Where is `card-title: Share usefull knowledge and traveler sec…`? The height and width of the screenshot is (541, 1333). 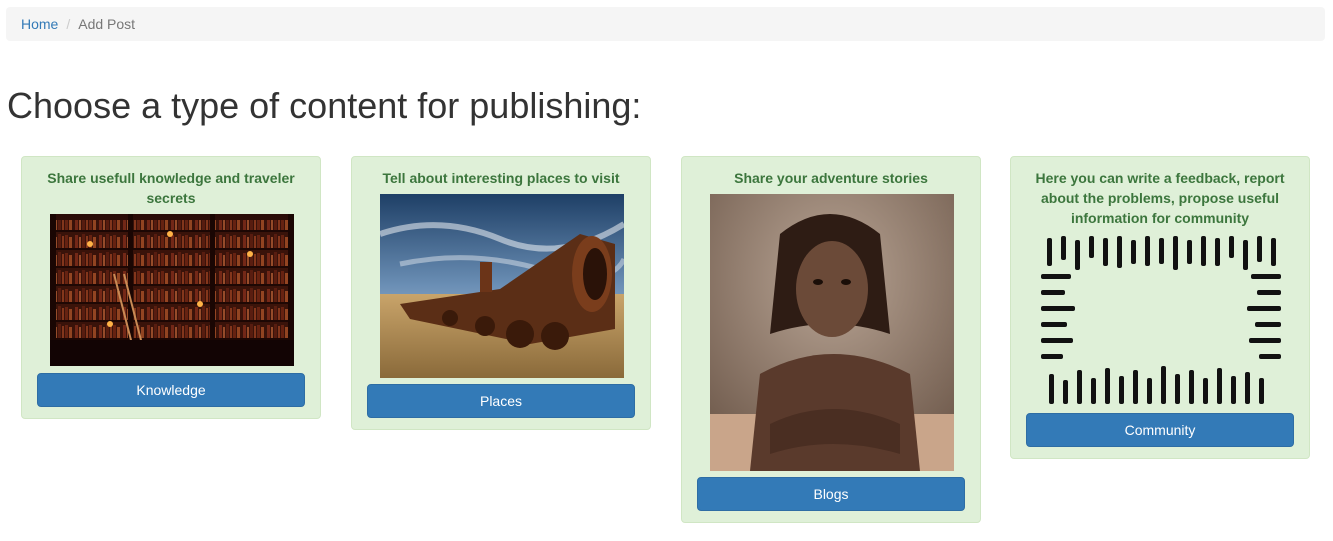
card-title: Share usefull knowledge and traveler sec… is located at coordinates (171, 188).